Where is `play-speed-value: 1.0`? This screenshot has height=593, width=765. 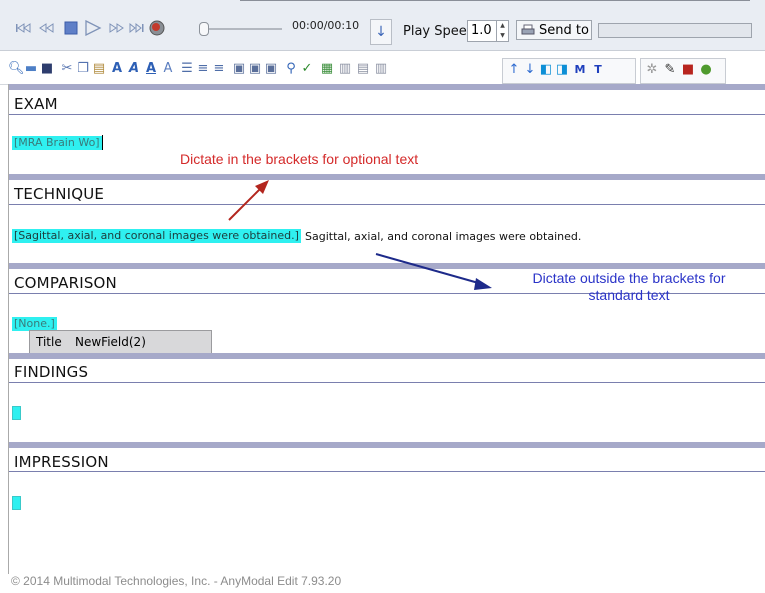
play-speed-value: 1.0 is located at coordinates (481, 30).